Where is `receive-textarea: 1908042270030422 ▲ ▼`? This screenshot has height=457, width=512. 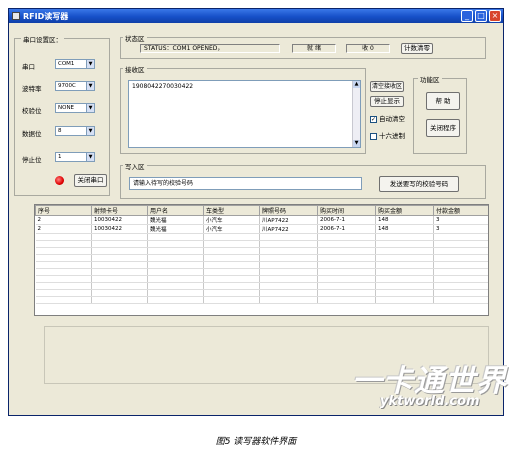
receive-textarea: 1908042270030422 ▲ ▼ is located at coordinates (244, 114).